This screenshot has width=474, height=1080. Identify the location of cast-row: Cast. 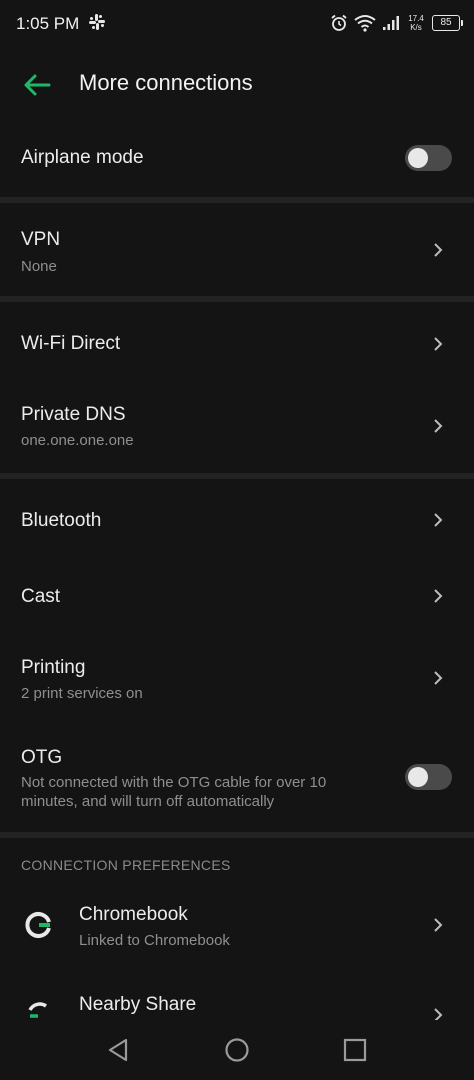
(237, 597).